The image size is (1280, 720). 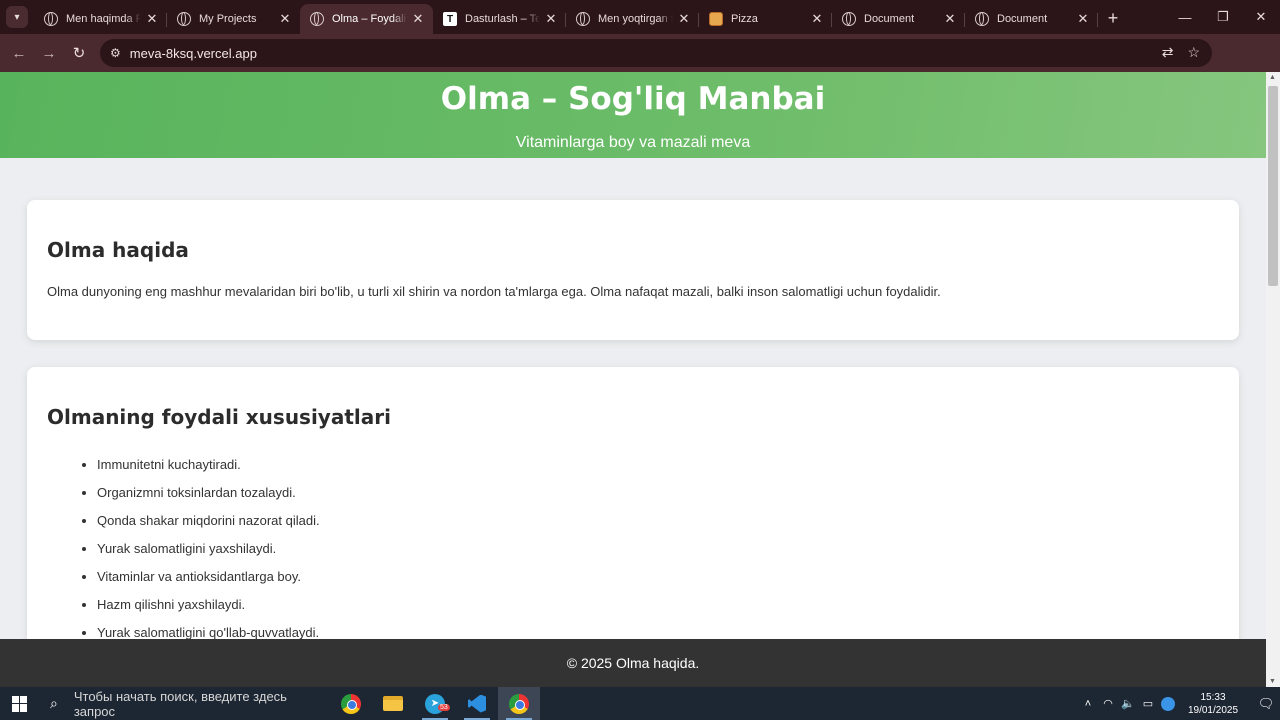 I want to click on tab-0: Men haqimda Po ✕, so click(x=100, y=19).